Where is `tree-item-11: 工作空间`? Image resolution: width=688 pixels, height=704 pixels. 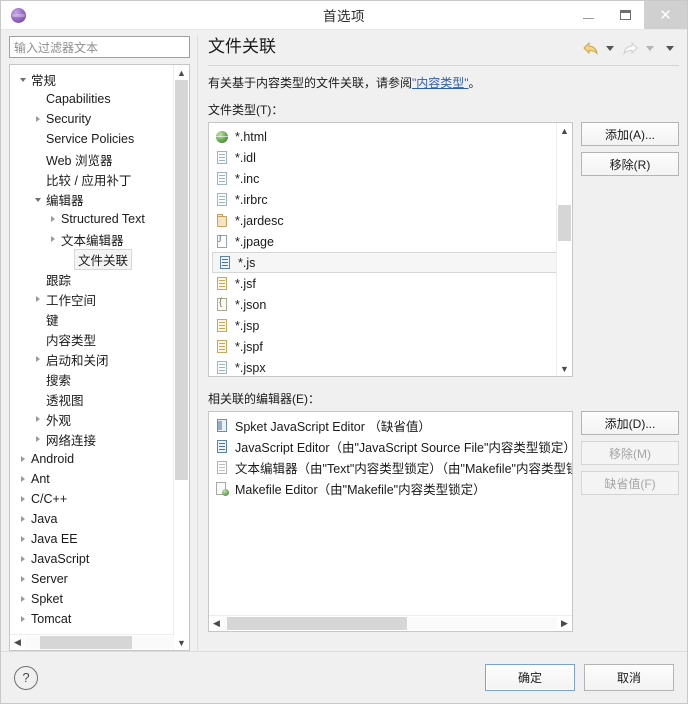
tree-item-11: 工作空间 is located at coordinates (99, 299).